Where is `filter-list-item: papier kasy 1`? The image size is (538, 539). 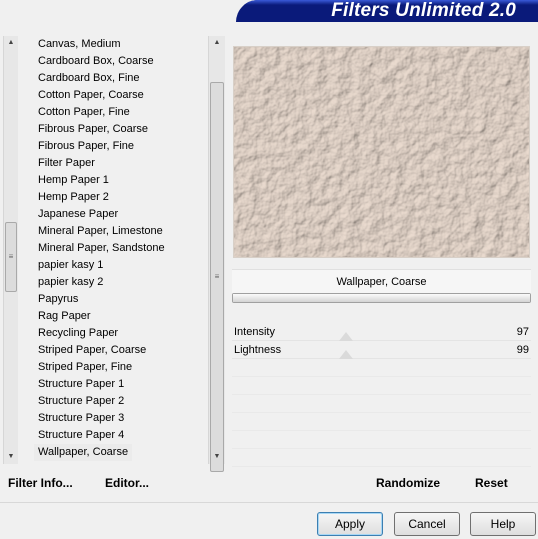 filter-list-item: papier kasy 1 is located at coordinates (70, 265).